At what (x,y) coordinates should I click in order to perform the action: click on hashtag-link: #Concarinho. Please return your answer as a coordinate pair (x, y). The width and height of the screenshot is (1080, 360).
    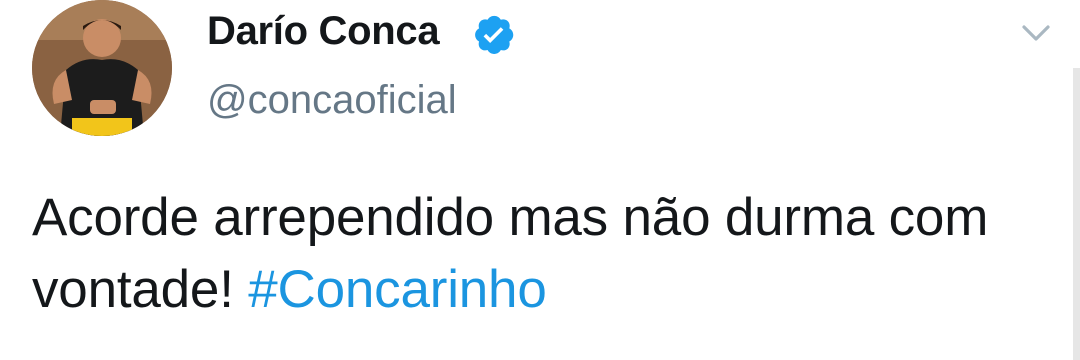
    Looking at the image, I should click on (397, 289).